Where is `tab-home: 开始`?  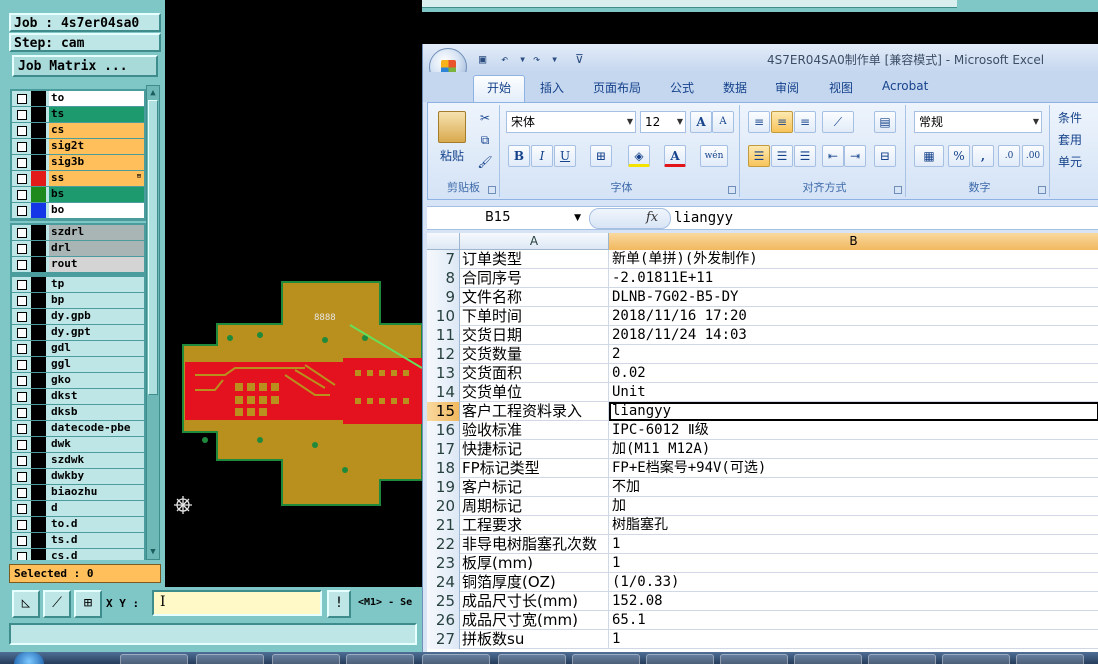
tab-home: 开始 is located at coordinates (499, 88).